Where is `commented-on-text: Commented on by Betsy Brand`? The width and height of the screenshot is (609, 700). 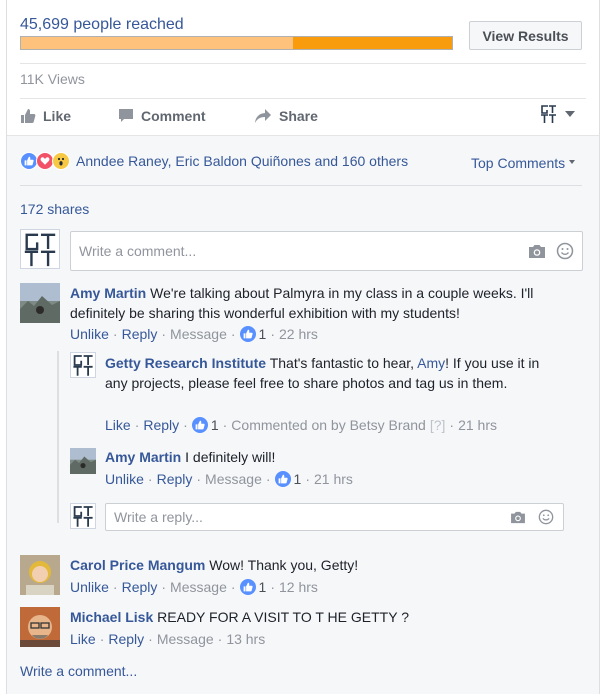
commented-on-text: Commented on by Betsy Brand is located at coordinates (328, 425).